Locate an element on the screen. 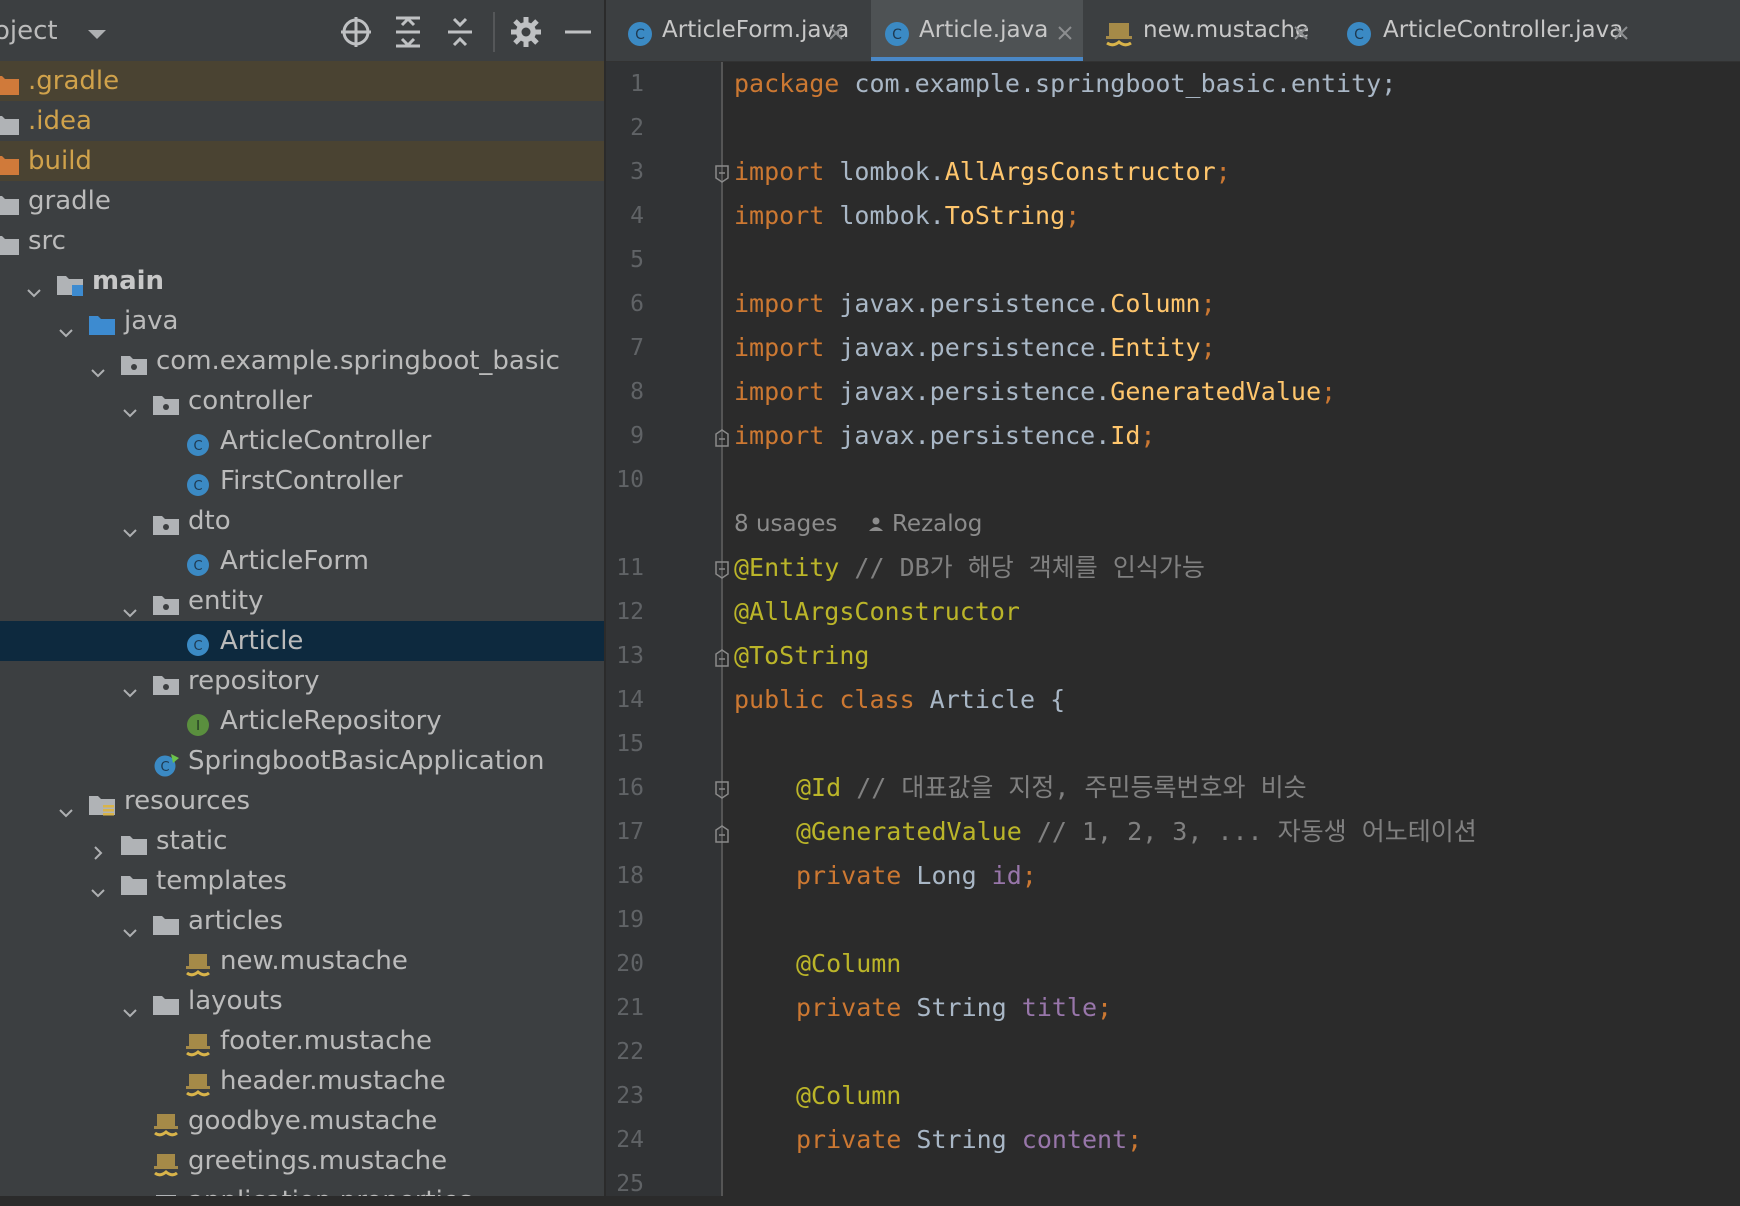 This screenshot has height=1206, width=1740. tree-item-gradle: .gradle is located at coordinates (302, 81).